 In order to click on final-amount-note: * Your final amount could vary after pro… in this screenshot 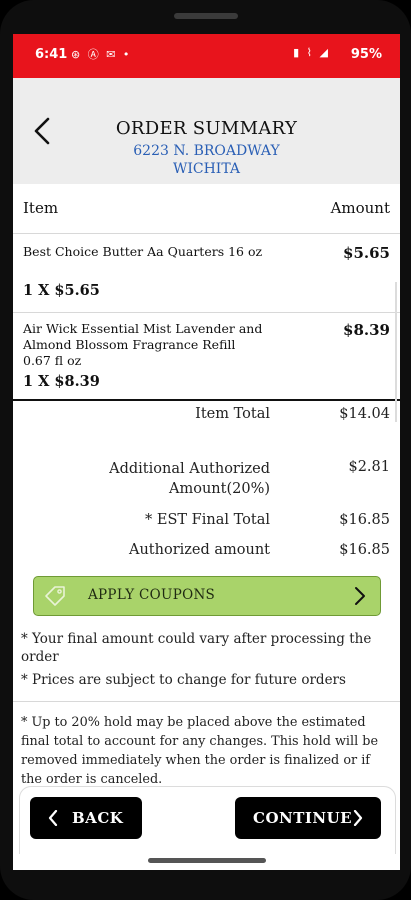, I will do `click(196, 648)`.